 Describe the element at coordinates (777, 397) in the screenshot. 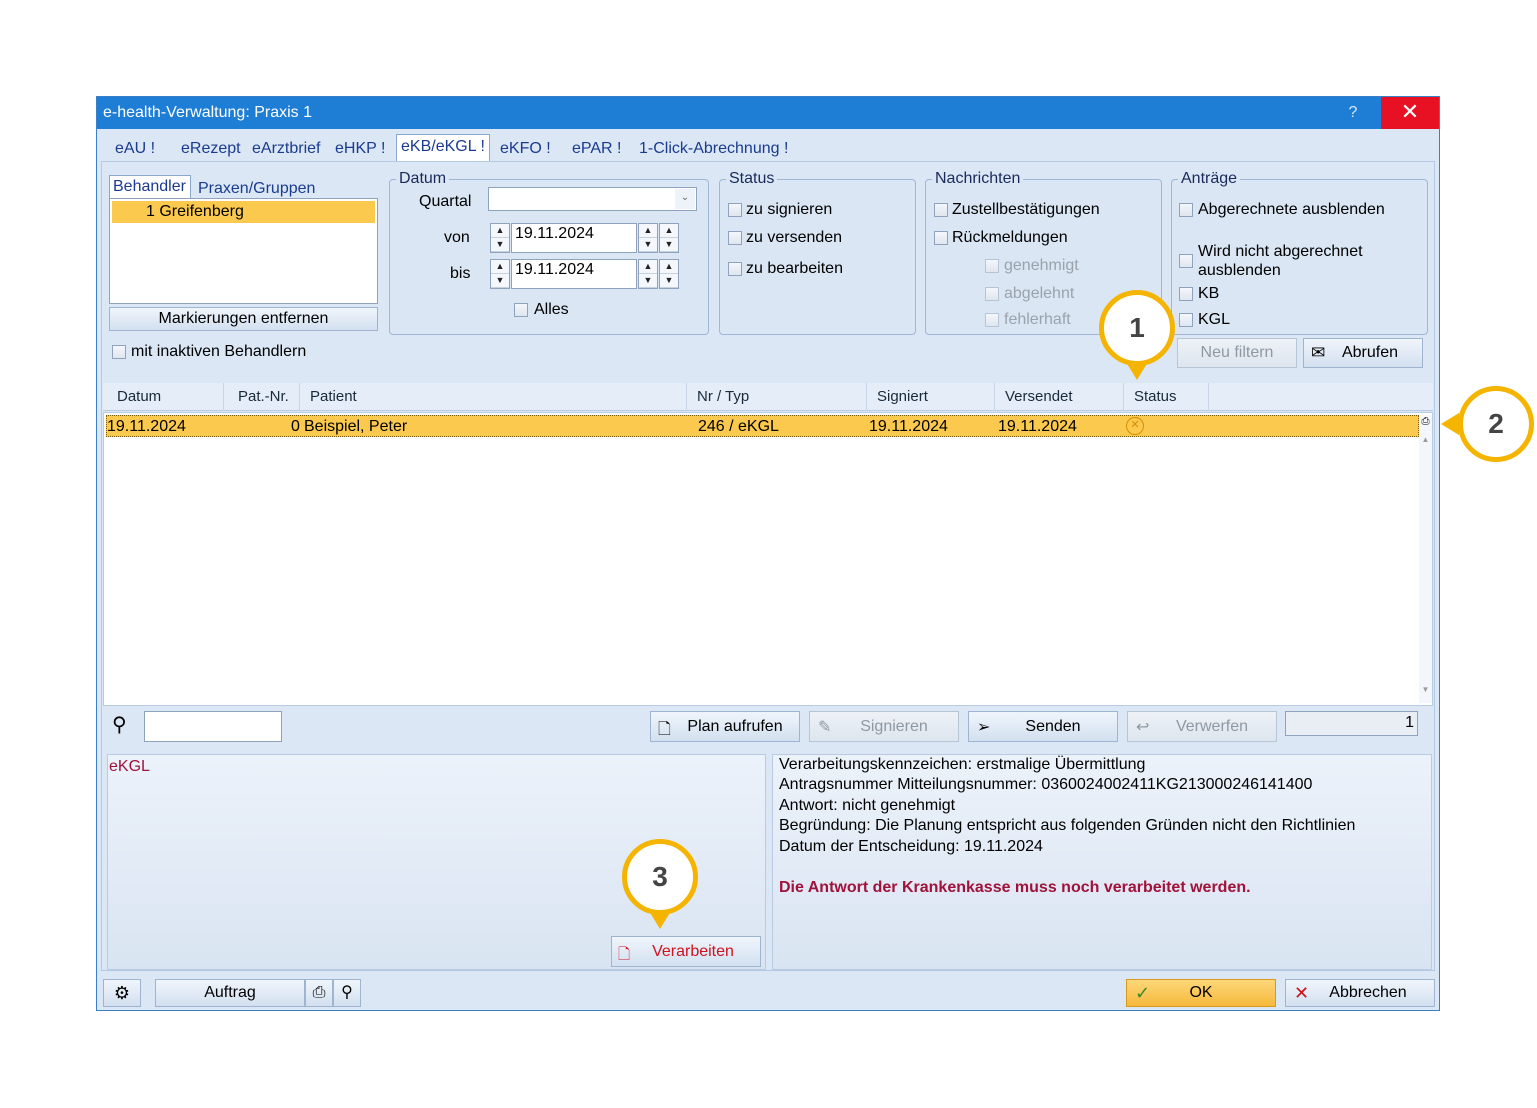

I see `column-header-nrtyp: Nr / Typ` at that location.